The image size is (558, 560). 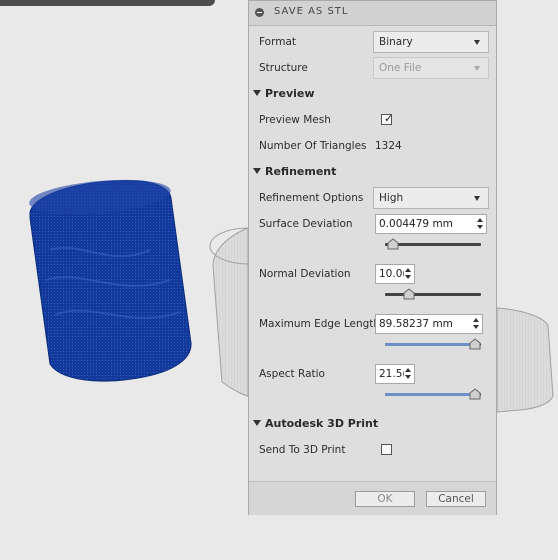 What do you see at coordinates (290, 93) in the screenshot?
I see `preview-header-text: Preview` at bounding box center [290, 93].